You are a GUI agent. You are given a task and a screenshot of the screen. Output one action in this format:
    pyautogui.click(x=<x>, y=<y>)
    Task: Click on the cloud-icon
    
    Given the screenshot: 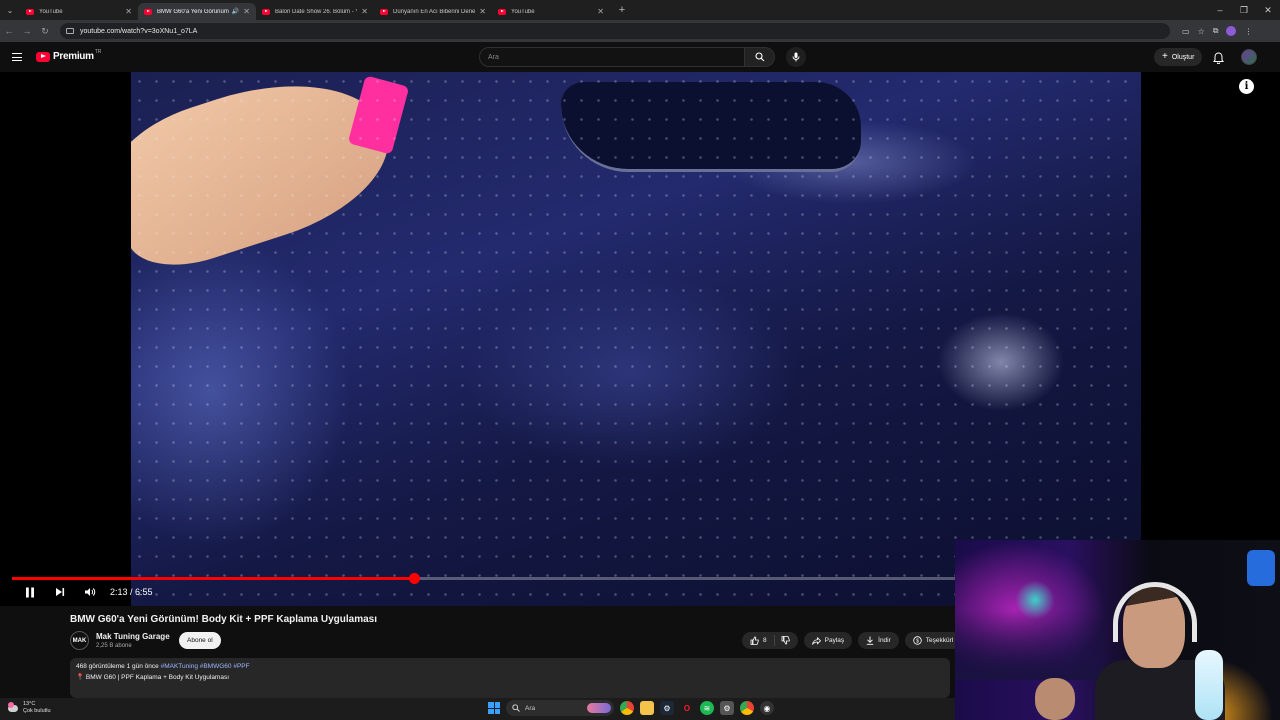 What is the action you would take?
    pyautogui.click(x=13, y=706)
    